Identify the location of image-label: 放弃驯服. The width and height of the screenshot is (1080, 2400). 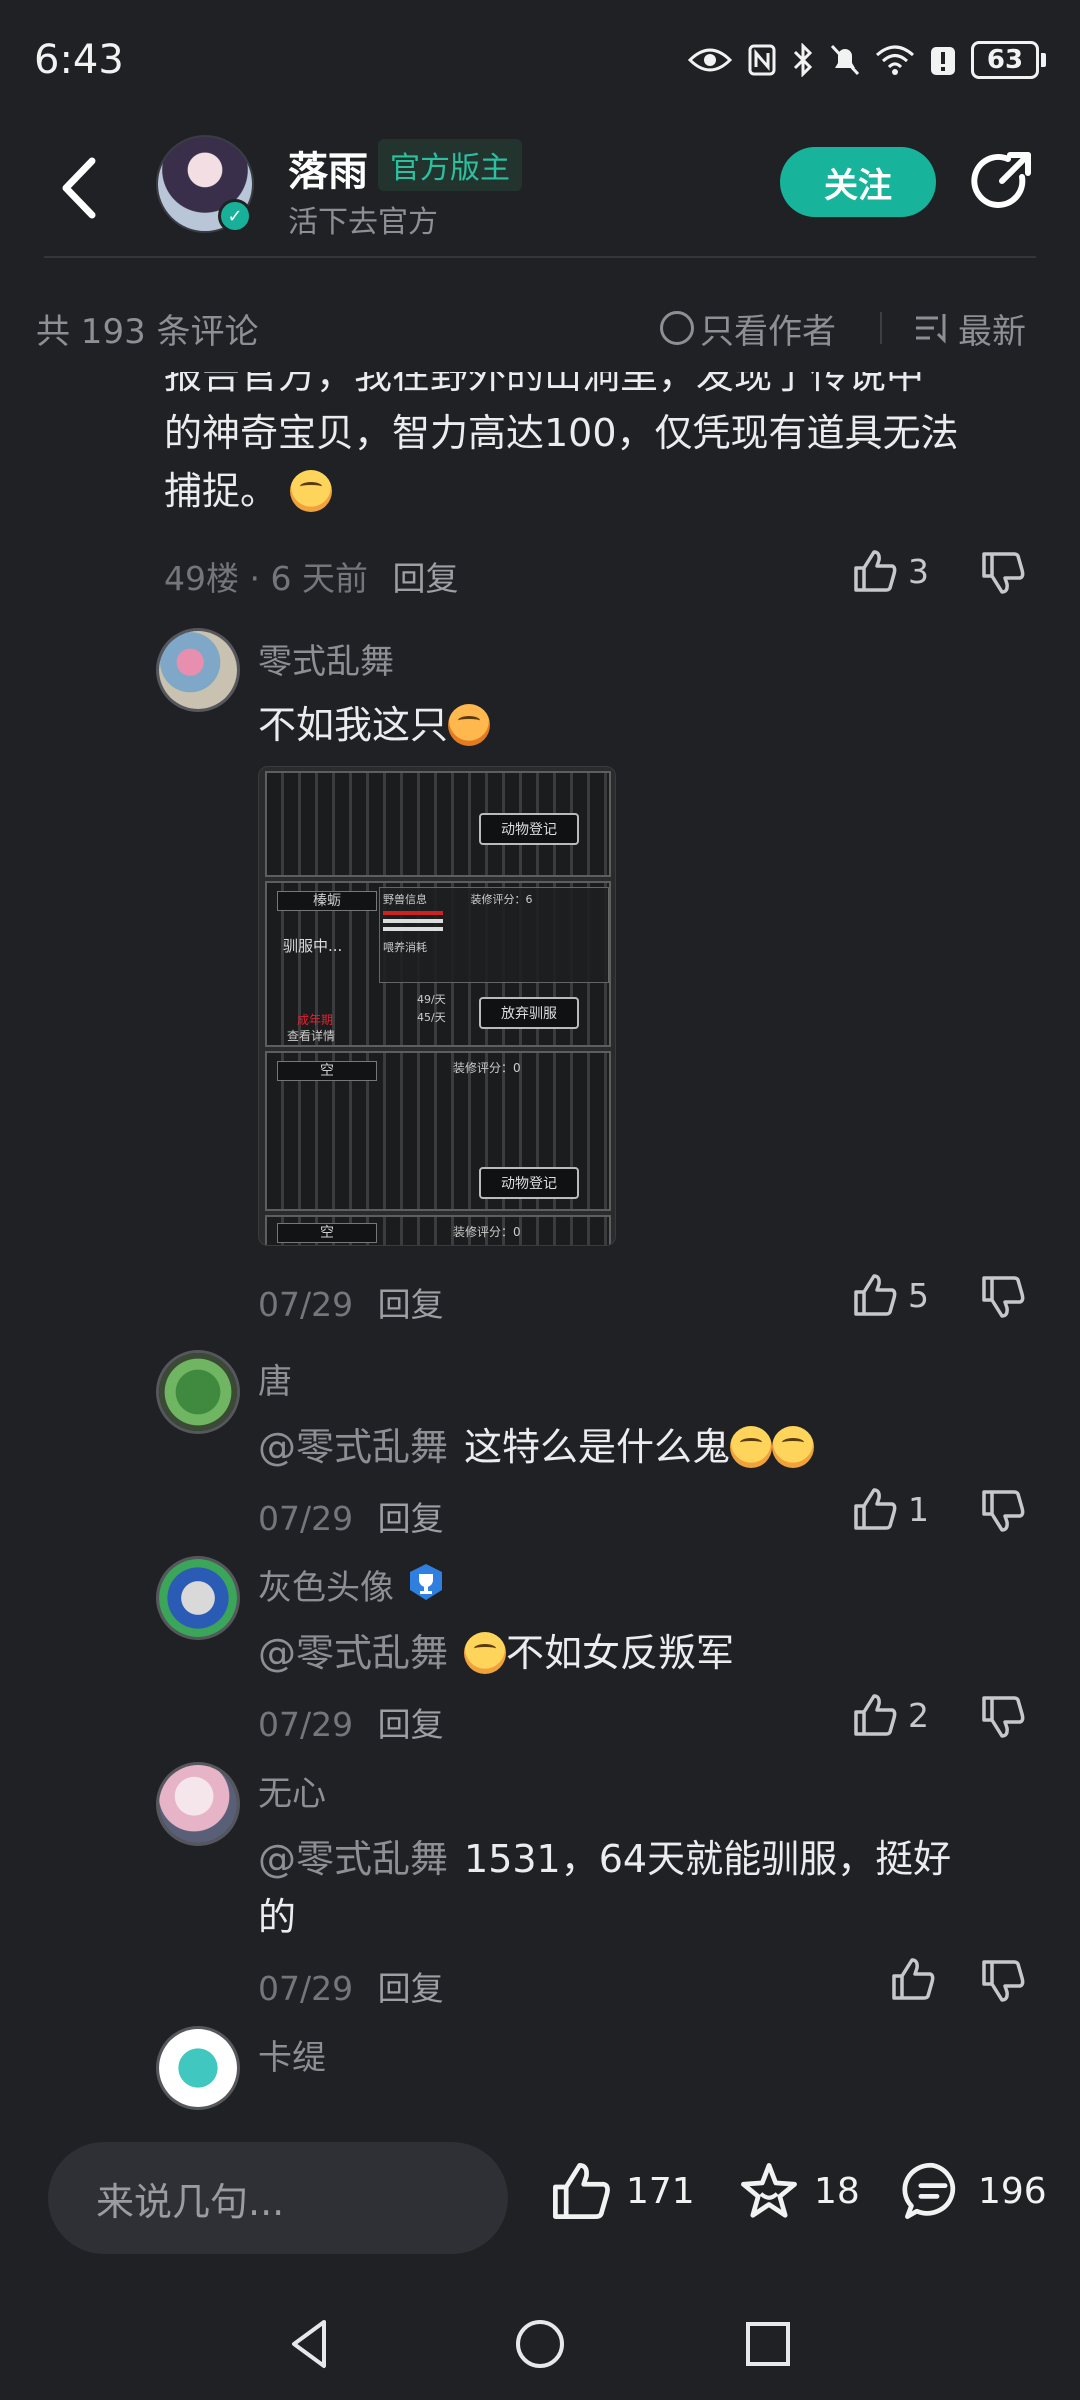
(529, 1013).